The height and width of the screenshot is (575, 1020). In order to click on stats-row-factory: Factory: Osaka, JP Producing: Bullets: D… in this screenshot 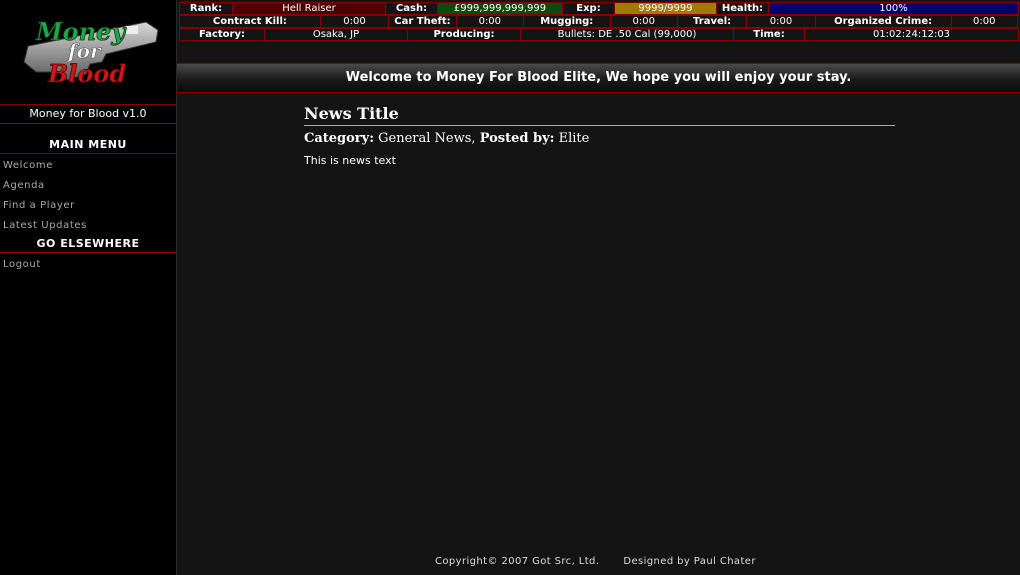, I will do `click(599, 34)`.